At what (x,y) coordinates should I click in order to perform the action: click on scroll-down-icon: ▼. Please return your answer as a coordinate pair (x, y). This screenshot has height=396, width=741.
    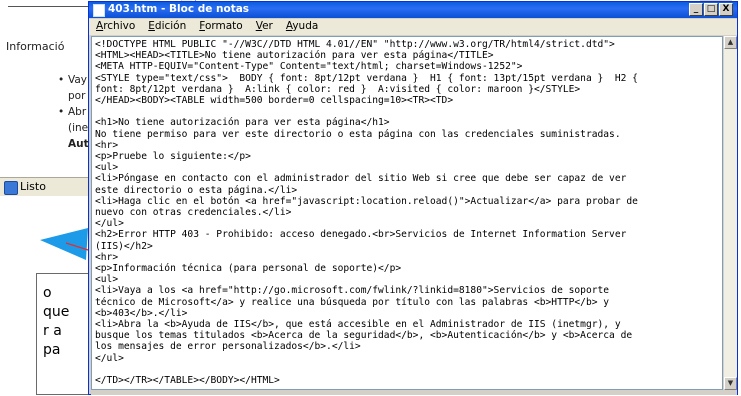
    Looking at the image, I should click on (730, 383).